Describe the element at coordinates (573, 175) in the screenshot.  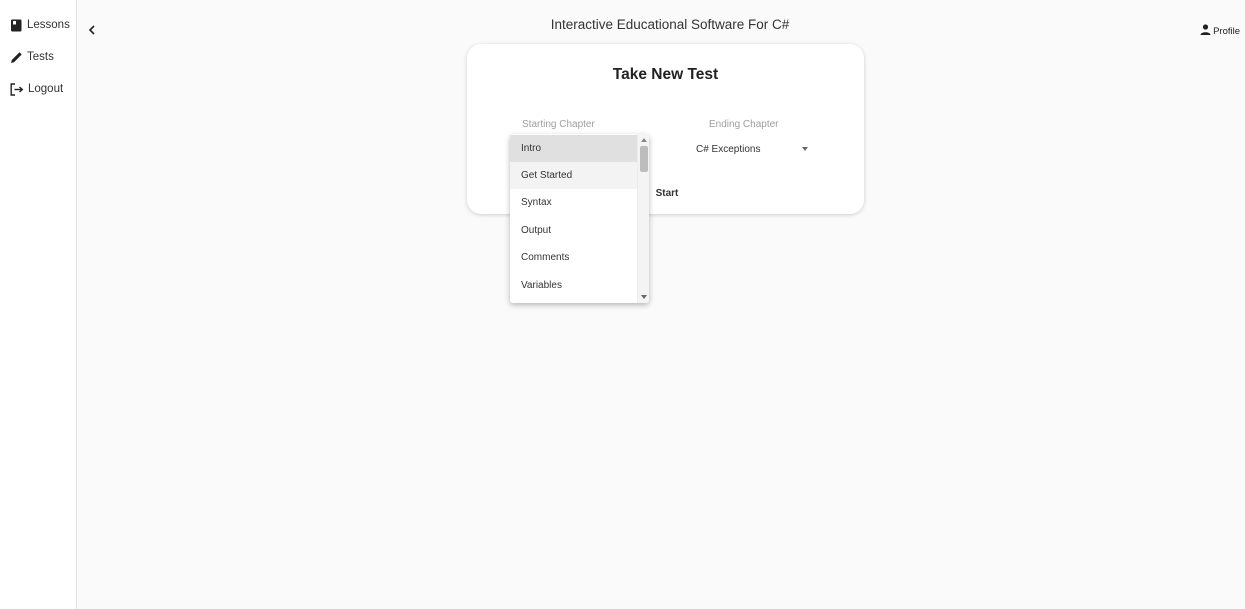
I see `dropdown-option-get-started: Get Started` at that location.